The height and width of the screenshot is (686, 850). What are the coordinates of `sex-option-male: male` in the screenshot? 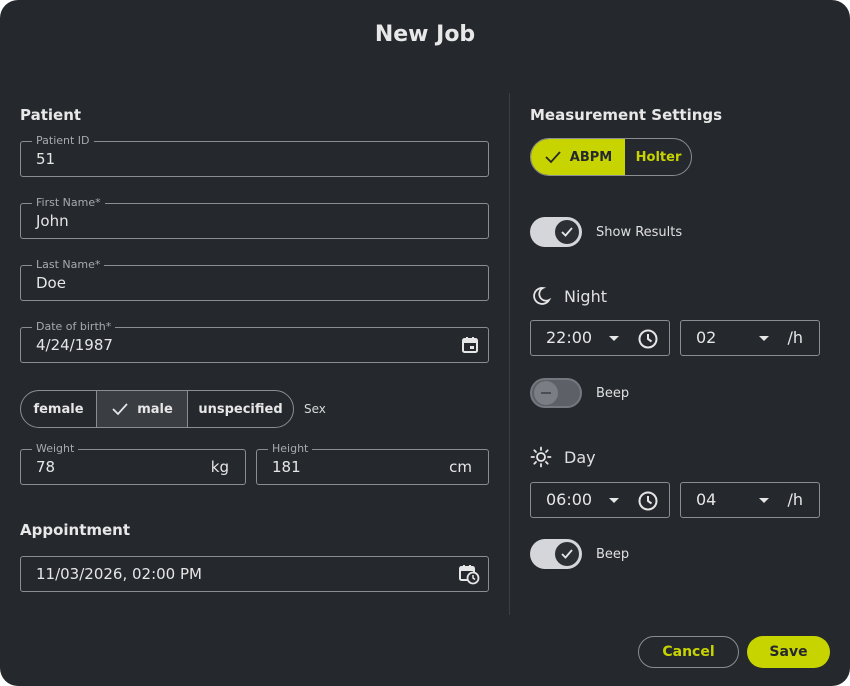 It's located at (142, 409).